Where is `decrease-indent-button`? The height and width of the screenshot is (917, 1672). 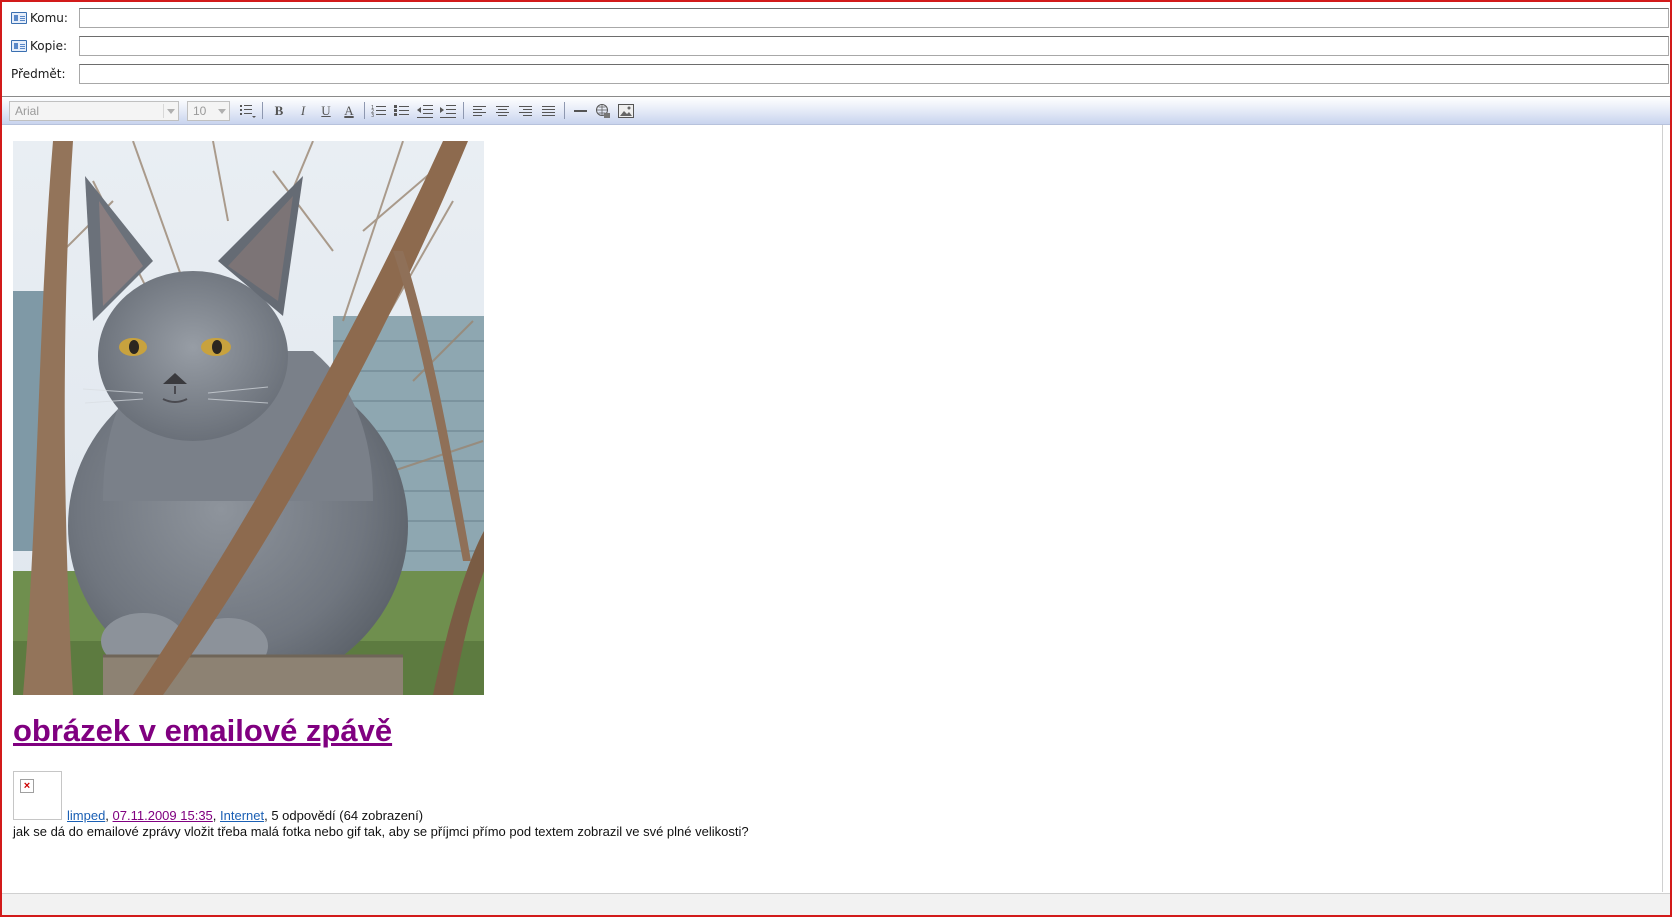
decrease-indent-button is located at coordinates (425, 111).